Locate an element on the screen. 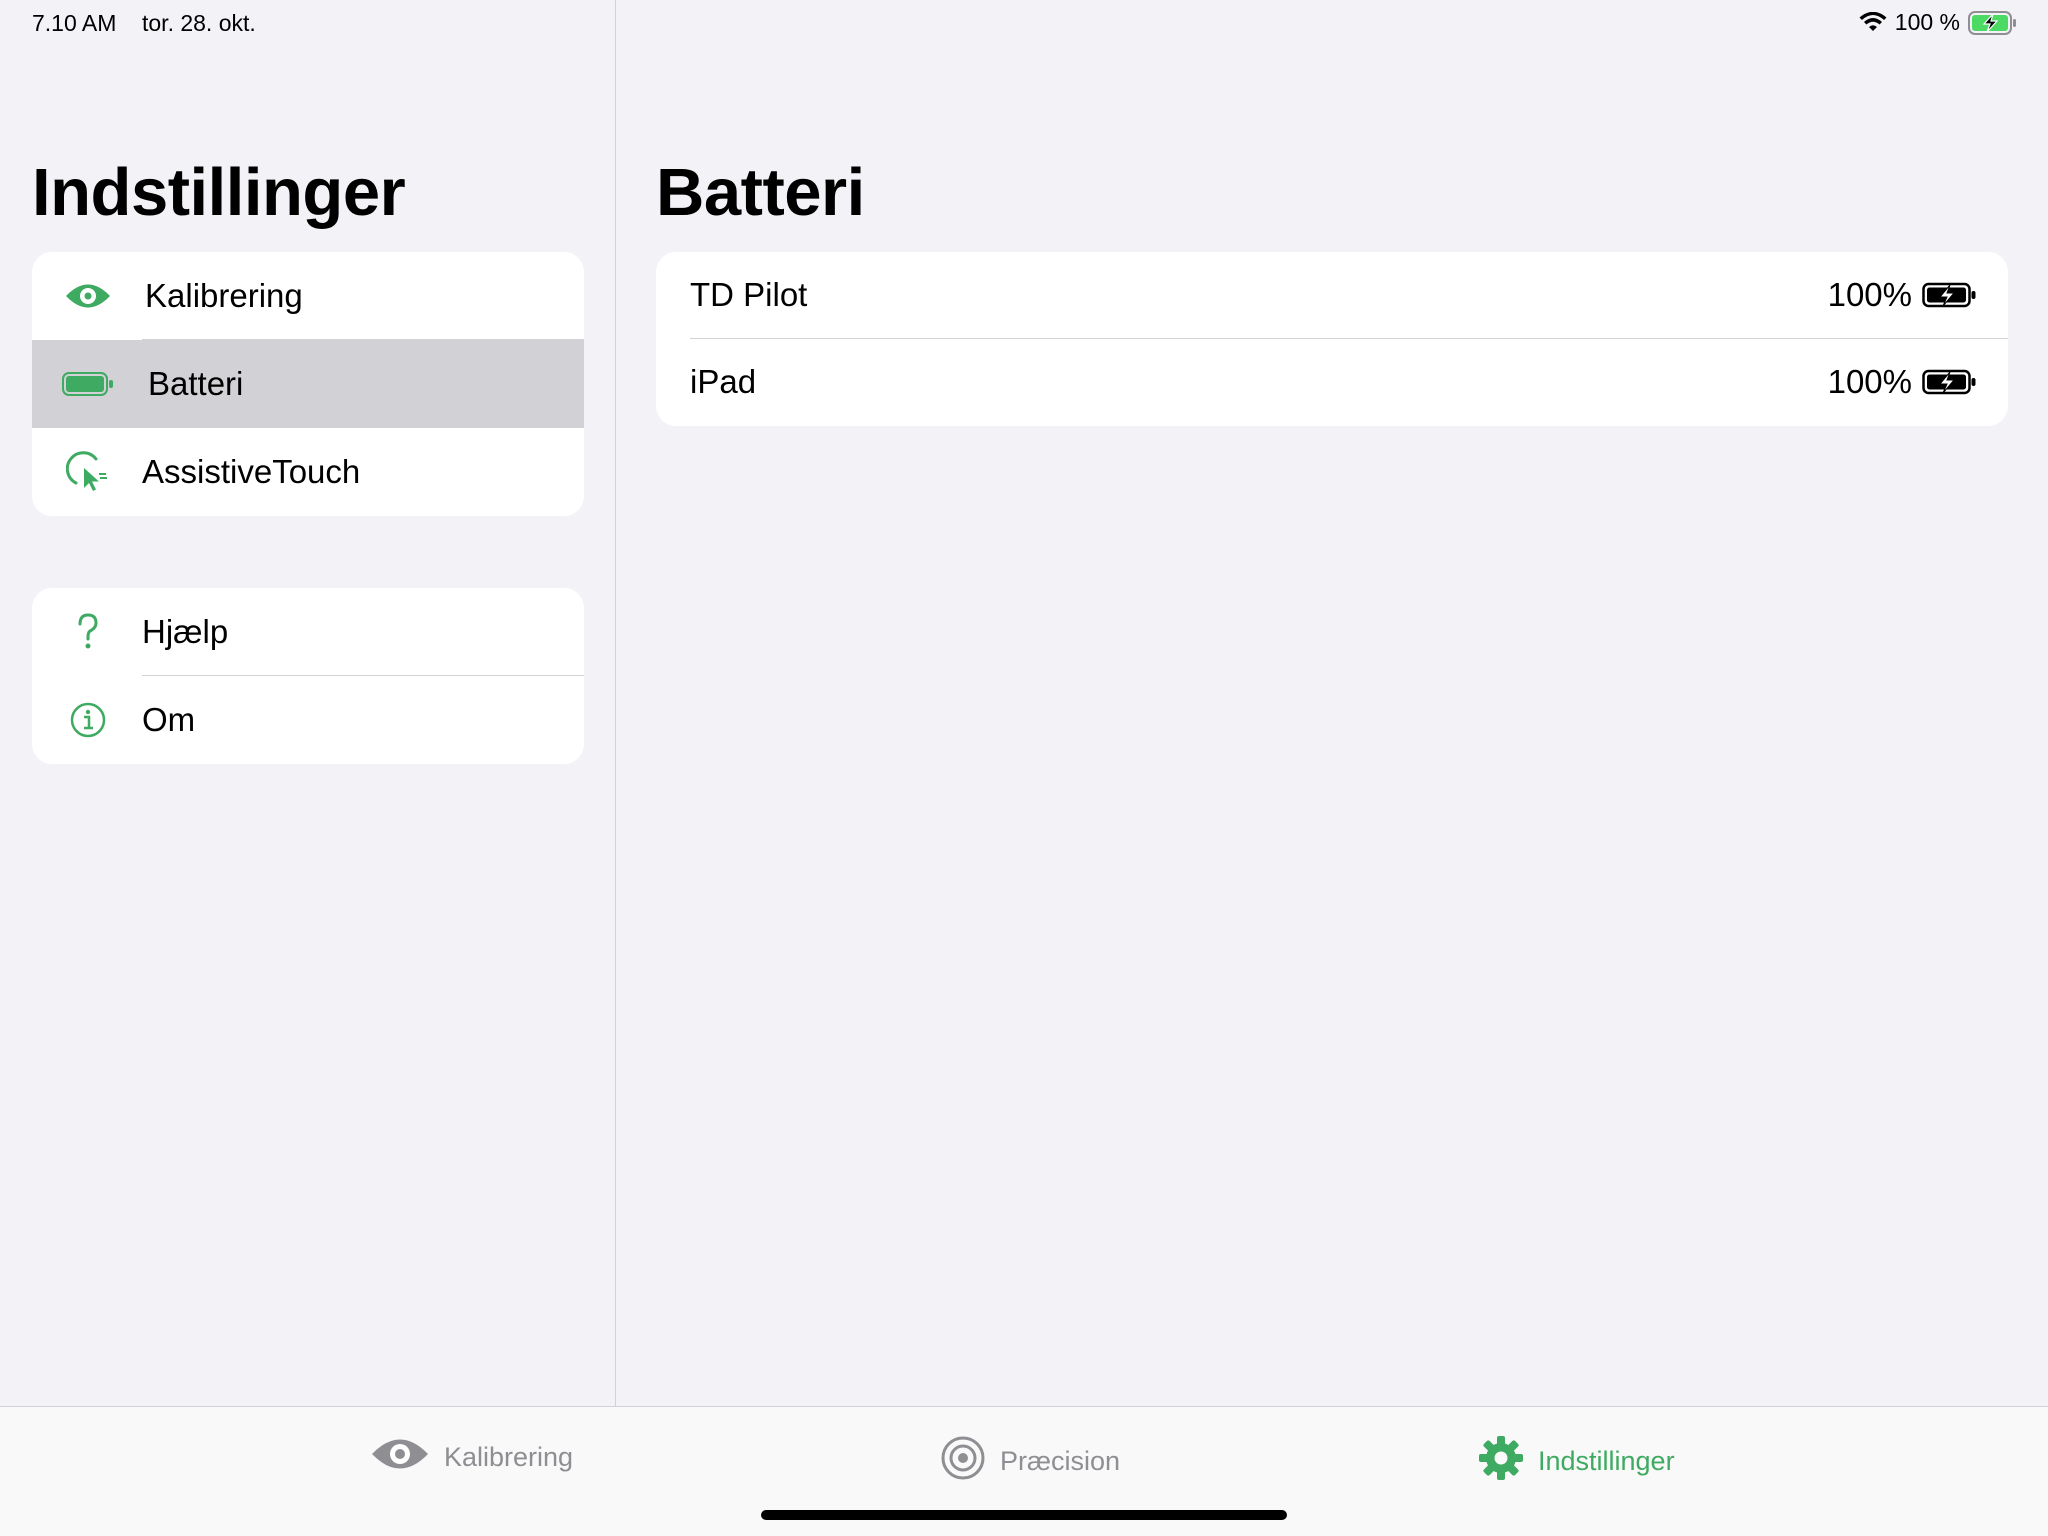  tab-praecision: Præcision is located at coordinates (1030, 1461).